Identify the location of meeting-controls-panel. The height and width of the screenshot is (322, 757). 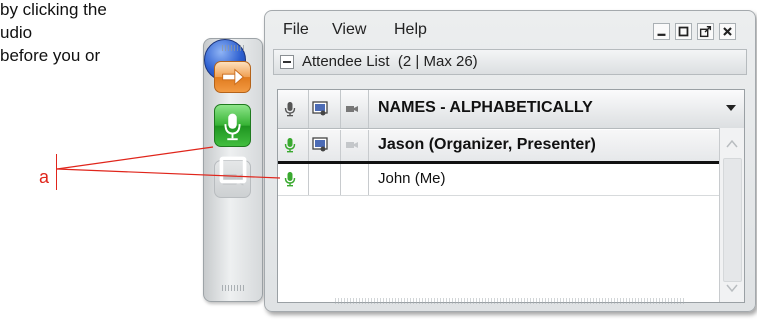
(233, 170).